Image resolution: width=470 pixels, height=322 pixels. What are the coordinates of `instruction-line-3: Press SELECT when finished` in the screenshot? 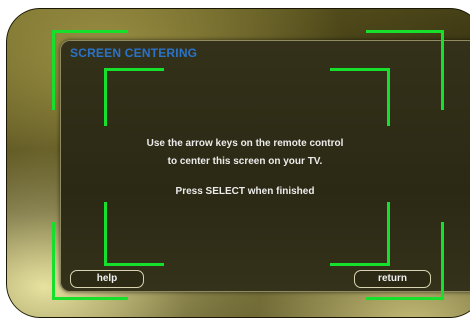 It's located at (245, 191).